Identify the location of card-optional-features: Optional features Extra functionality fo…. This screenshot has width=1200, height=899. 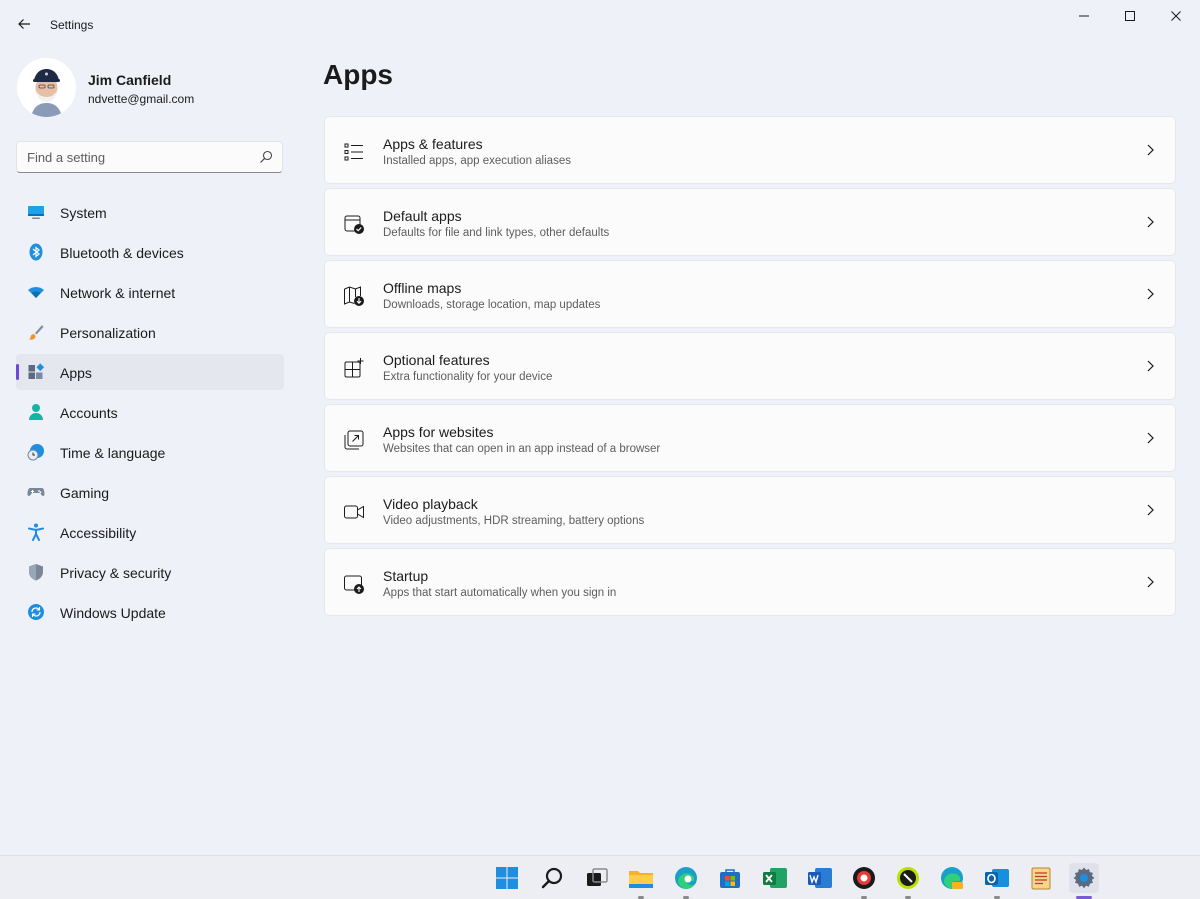
(750, 366).